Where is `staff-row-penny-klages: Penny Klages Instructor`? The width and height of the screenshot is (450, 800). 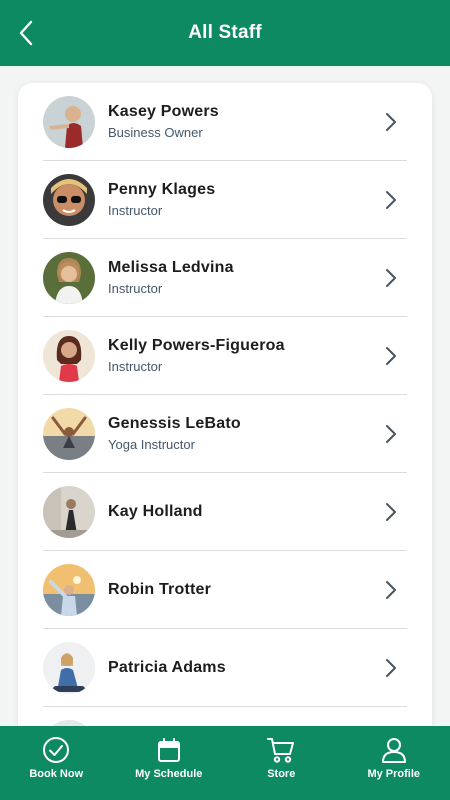
staff-row-penny-klages: Penny Klages Instructor is located at coordinates (225, 200).